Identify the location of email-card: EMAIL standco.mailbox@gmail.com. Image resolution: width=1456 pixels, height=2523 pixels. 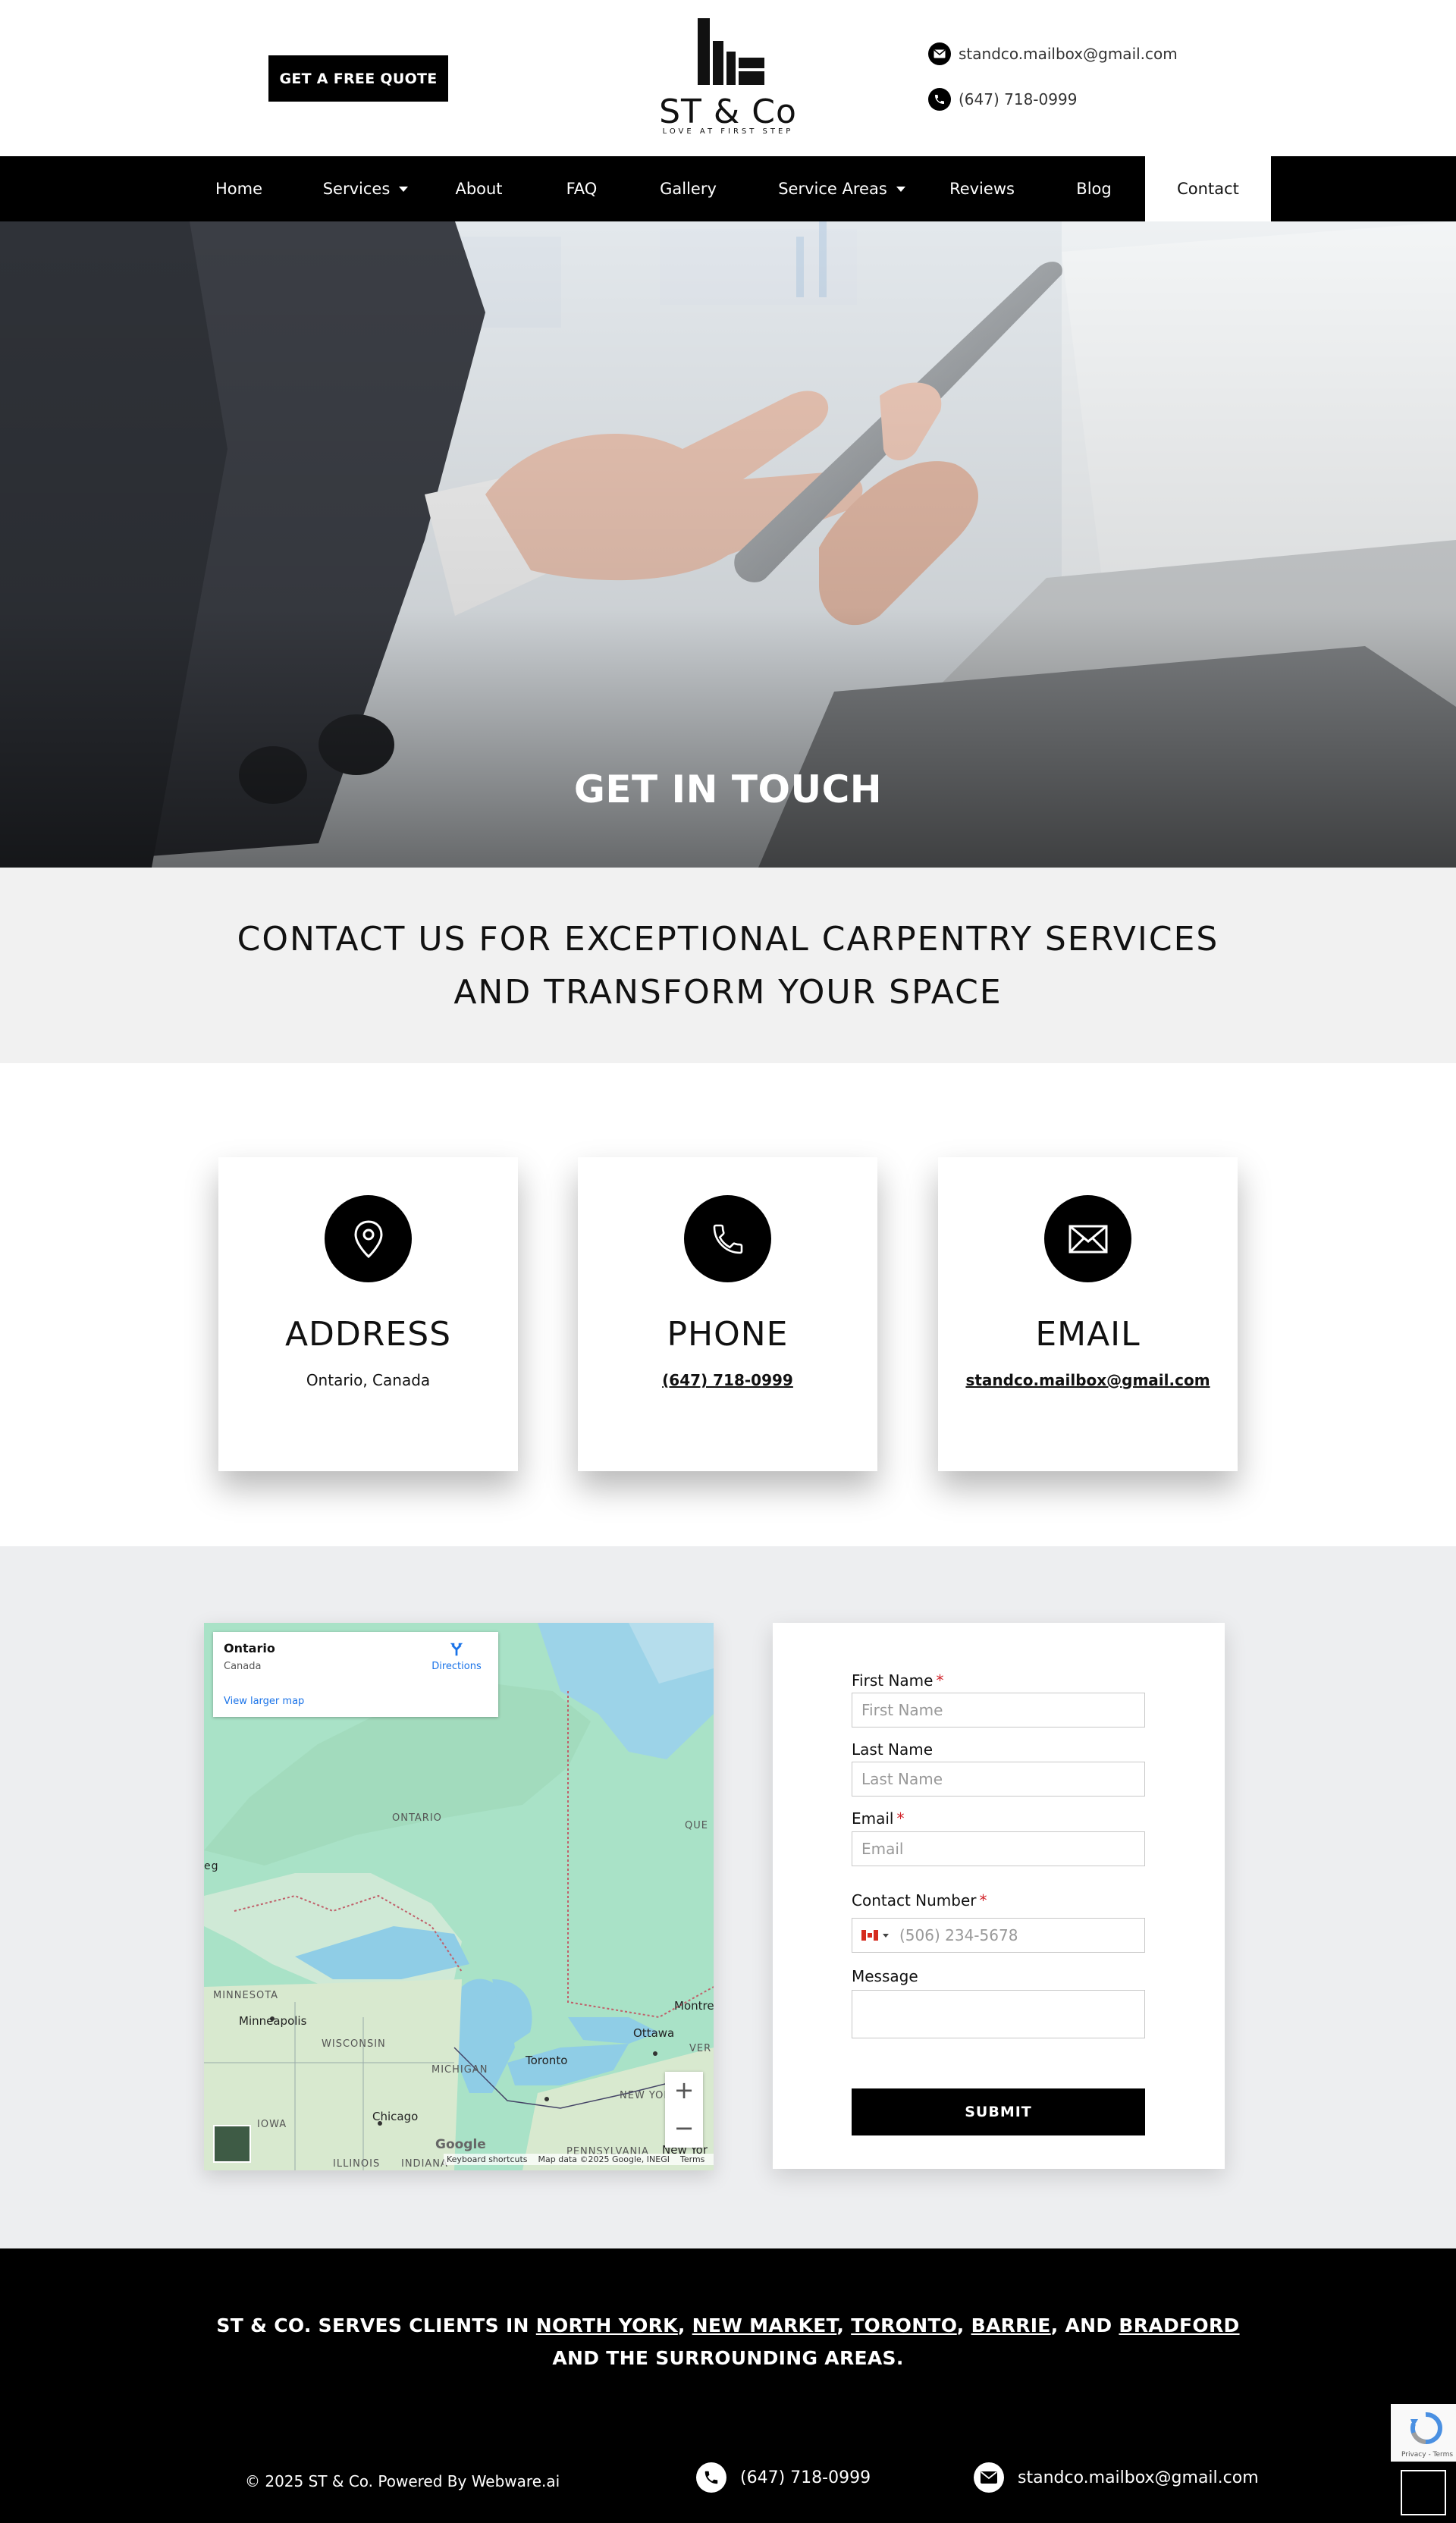
(1088, 1314).